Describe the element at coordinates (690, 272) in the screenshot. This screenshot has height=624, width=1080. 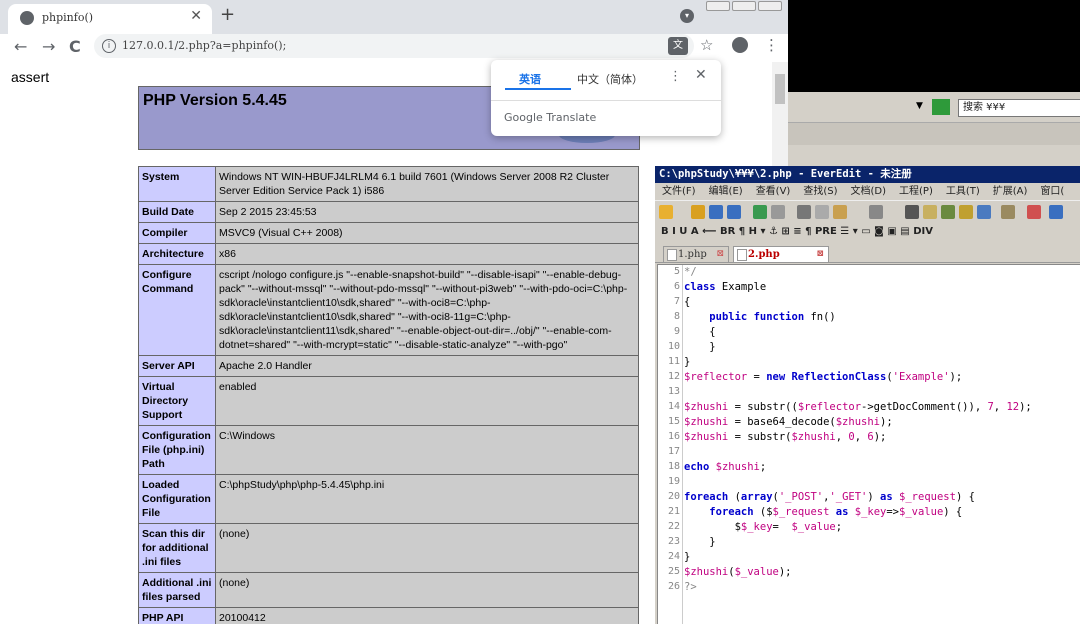
I see `code-line: */` at that location.